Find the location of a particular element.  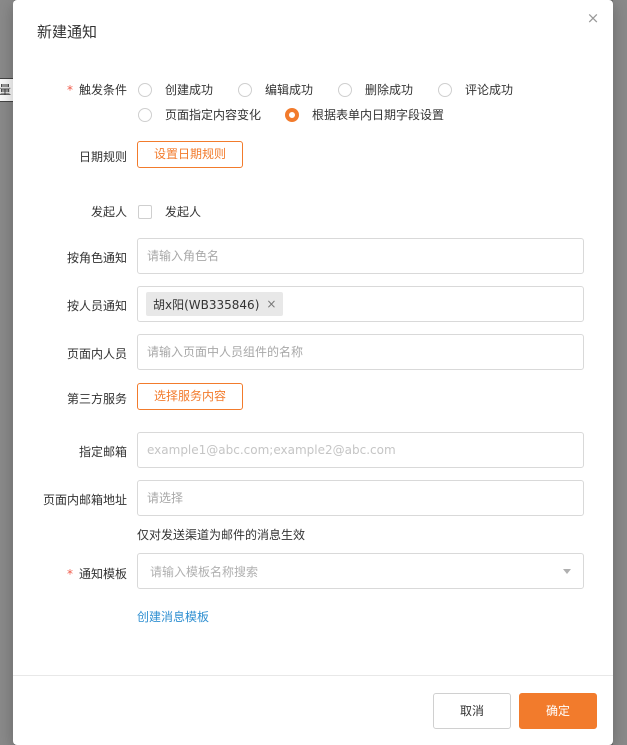

date-rule-label: 日期规则 is located at coordinates (102, 157).